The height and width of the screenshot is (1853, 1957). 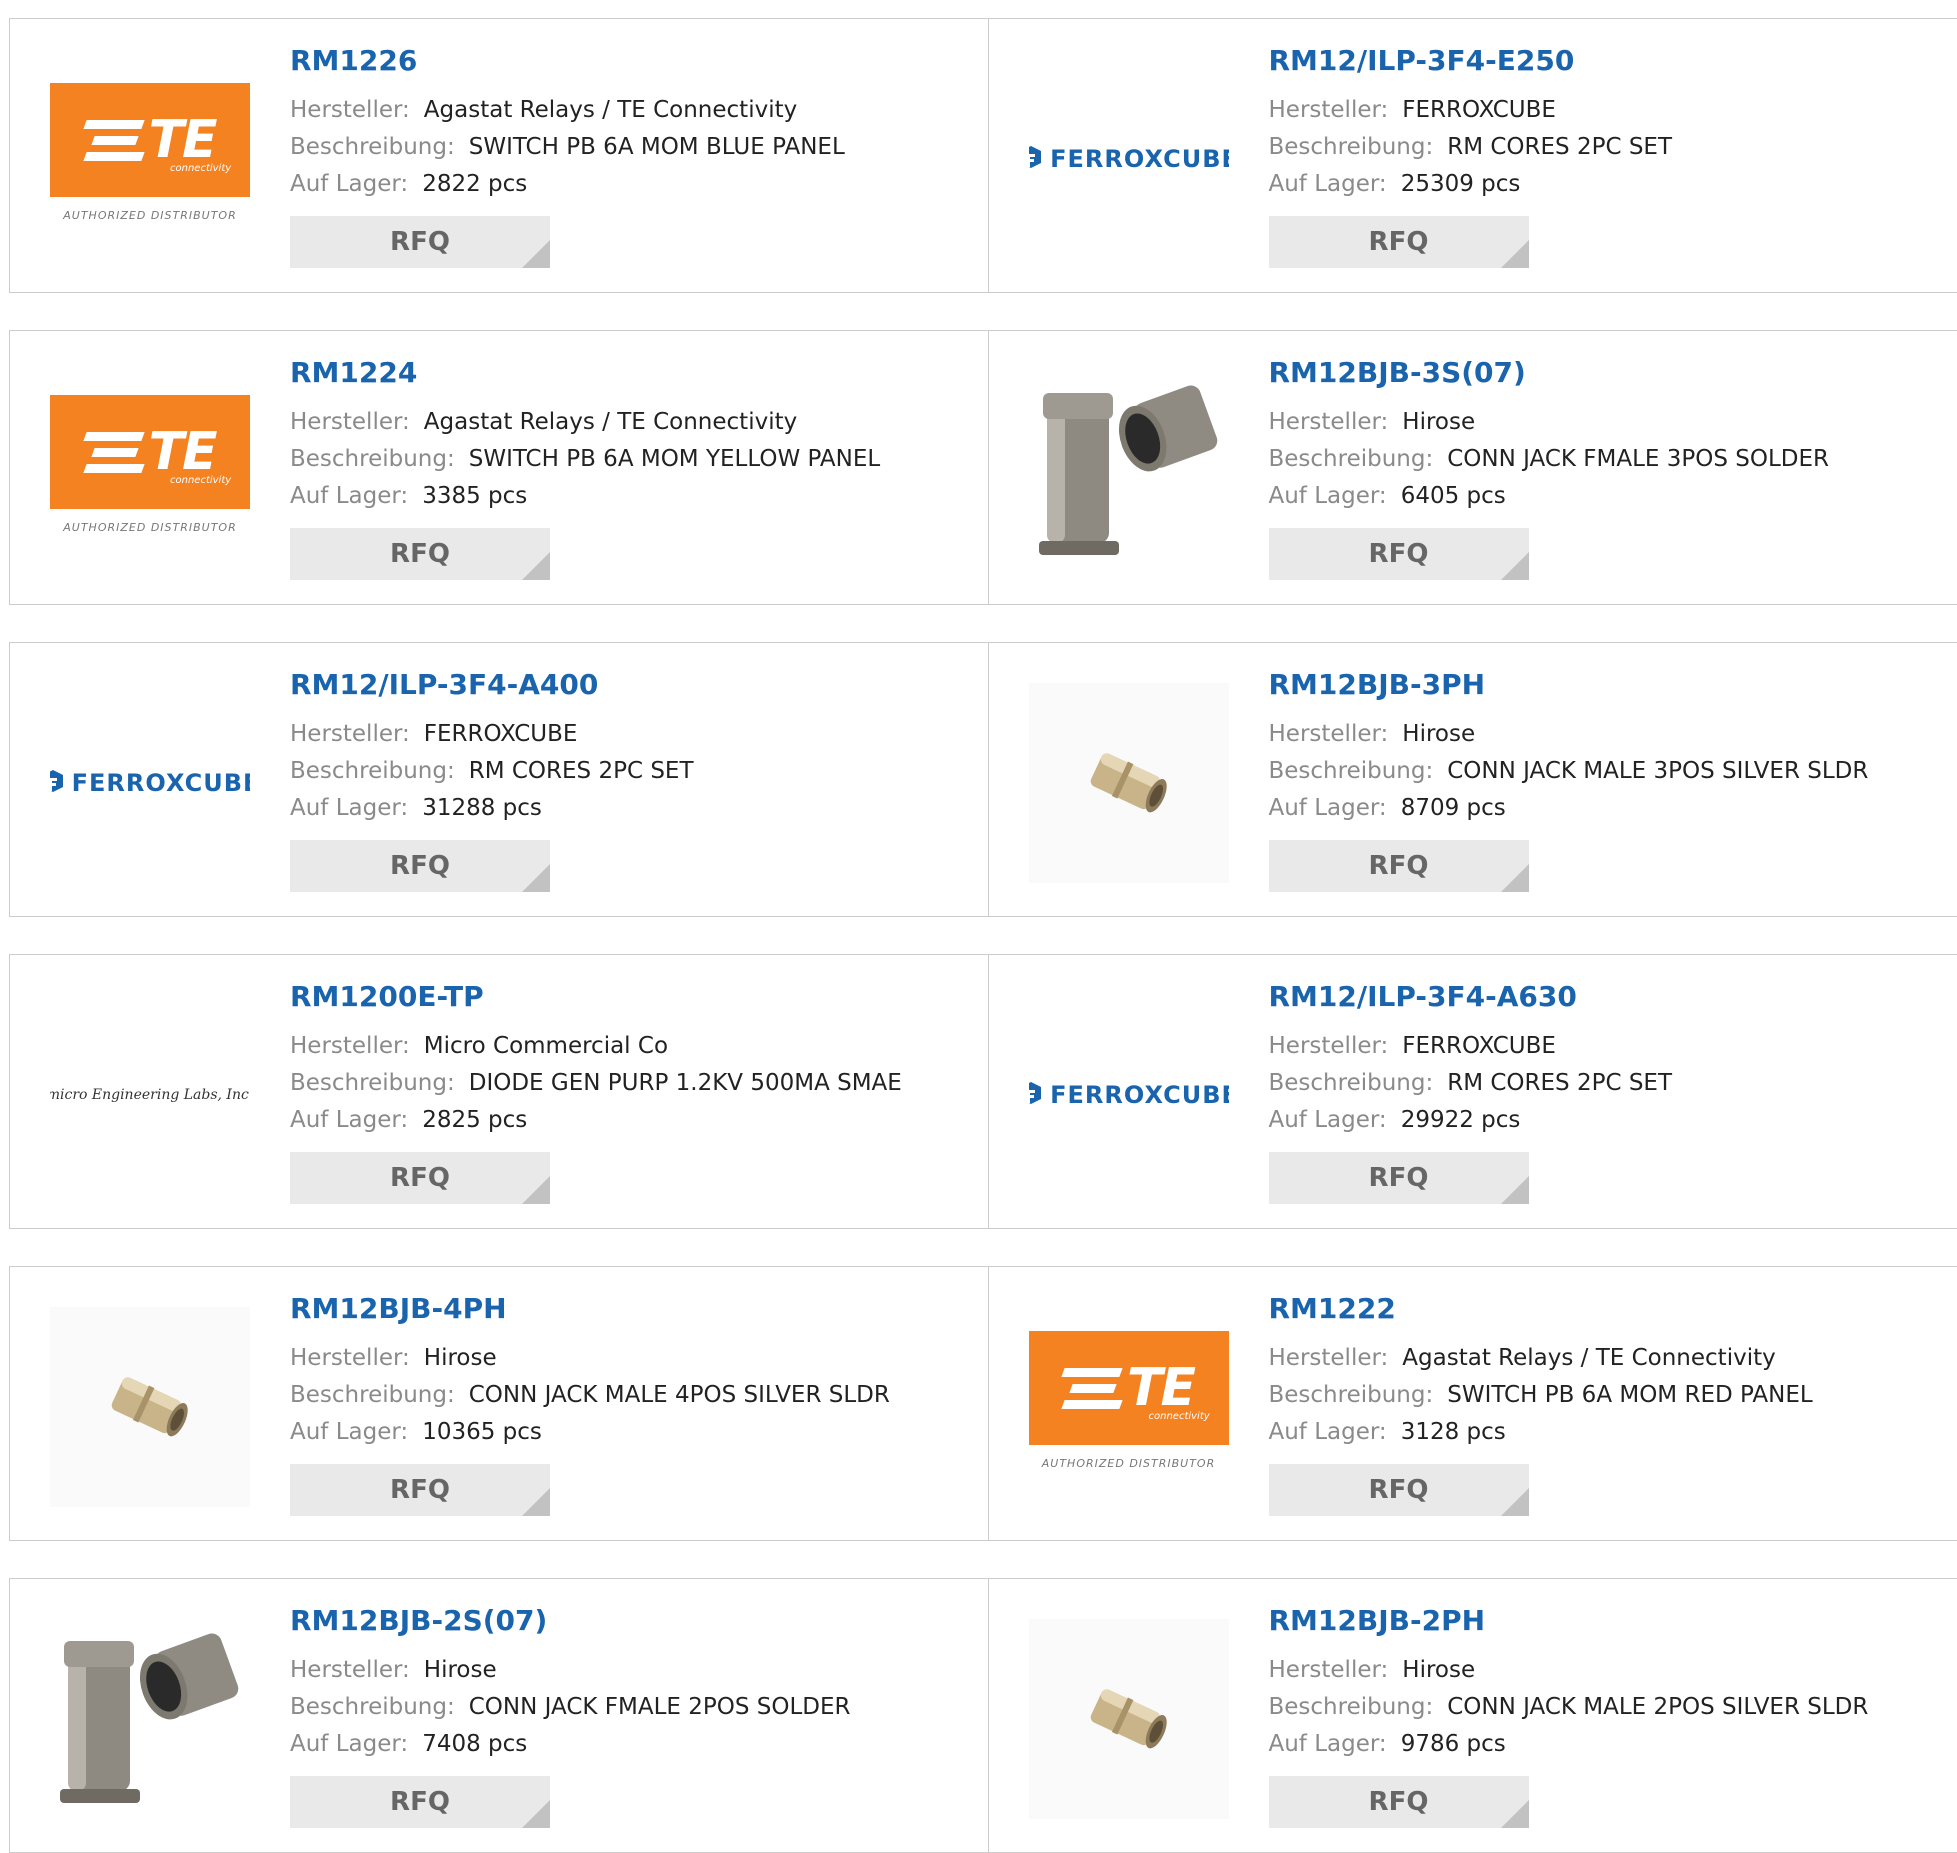 What do you see at coordinates (1549, 373) in the screenshot?
I see `part-number-link: RM12BJB-3S(07)` at bounding box center [1549, 373].